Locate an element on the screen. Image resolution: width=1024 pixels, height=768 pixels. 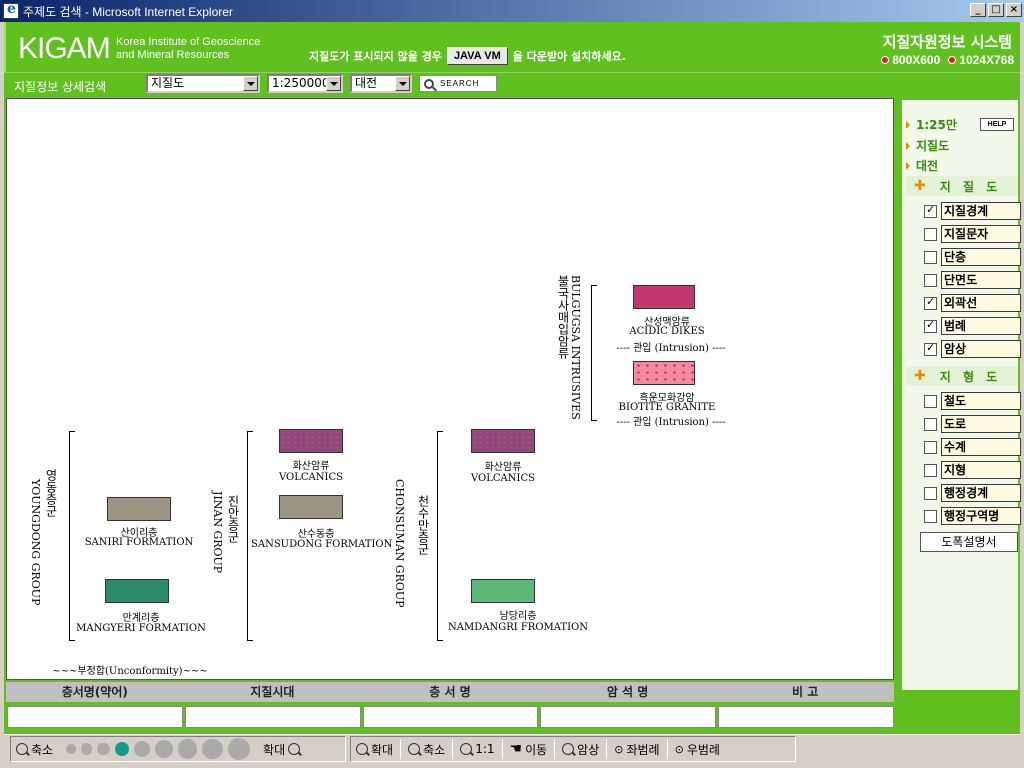
chonsuman-label-kr: 천수만층군 is located at coordinates (423, 525).